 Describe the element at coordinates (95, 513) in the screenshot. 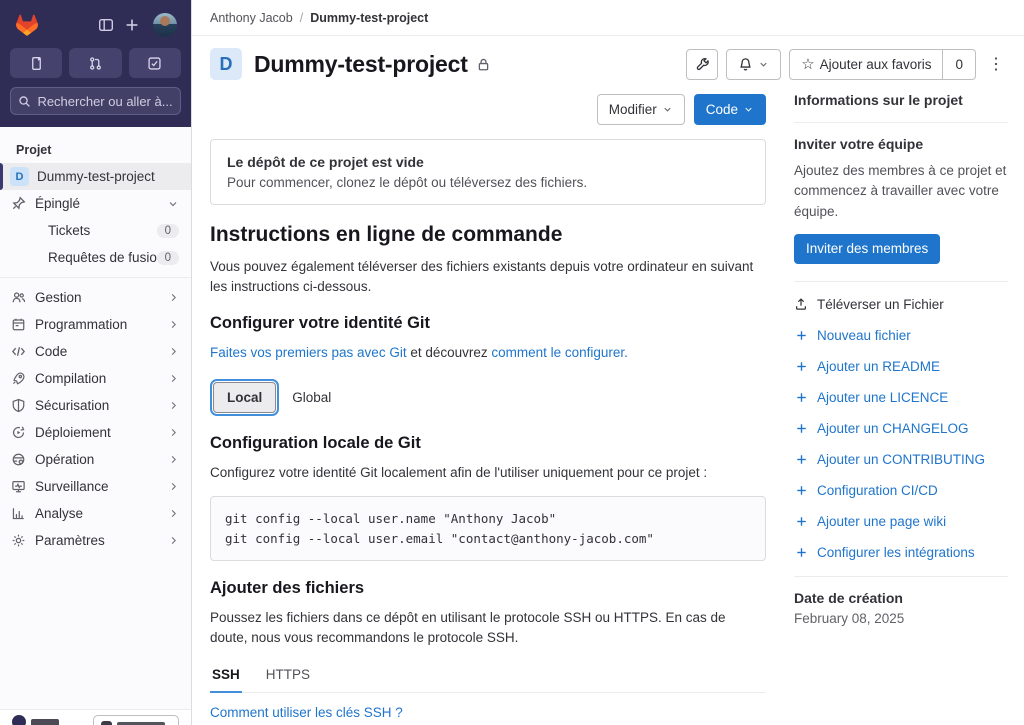

I see `sidebar-item-analyse: Analyse` at that location.